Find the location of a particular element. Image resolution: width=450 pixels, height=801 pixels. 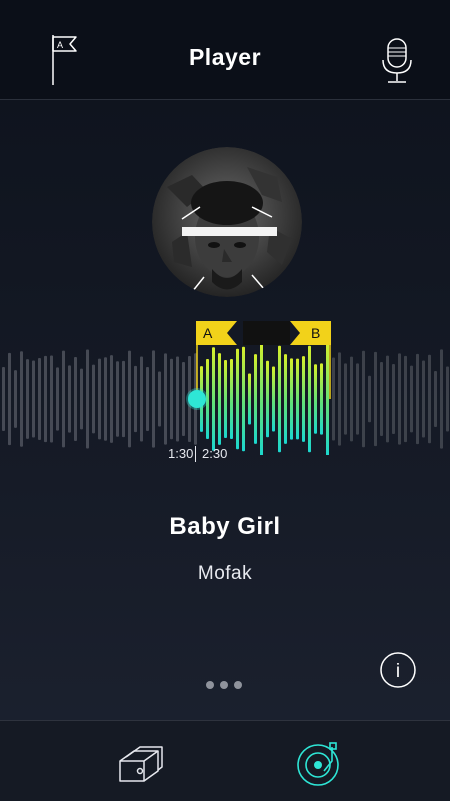

cards-icon is located at coordinates (140, 764).